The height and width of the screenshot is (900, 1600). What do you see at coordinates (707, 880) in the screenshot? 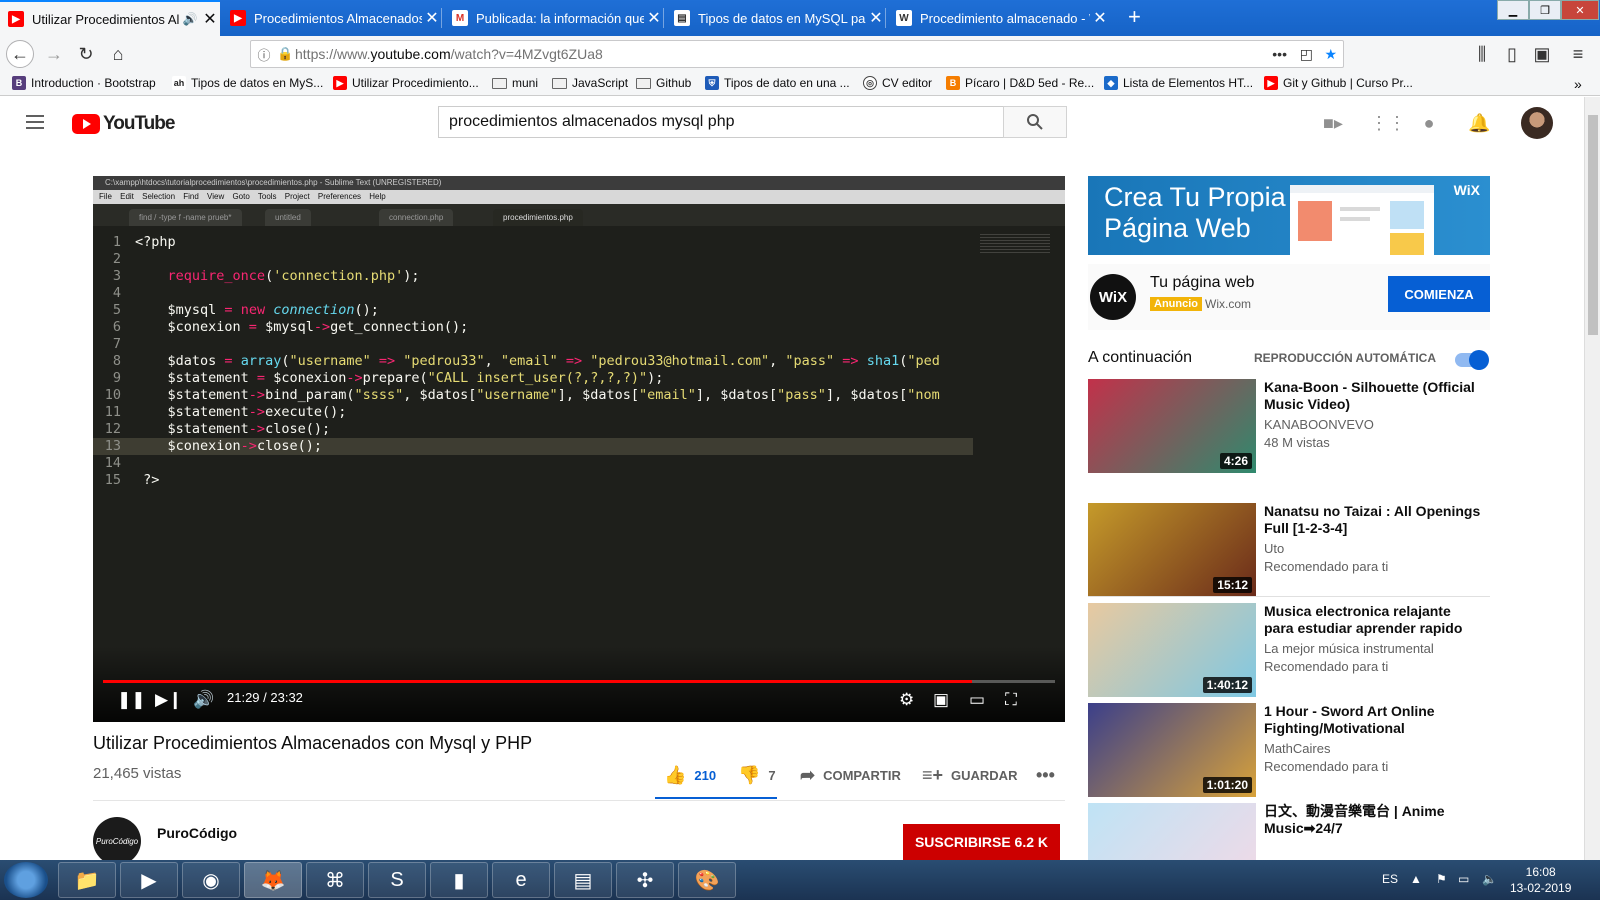
I see `paint-icon: 🎨` at bounding box center [707, 880].